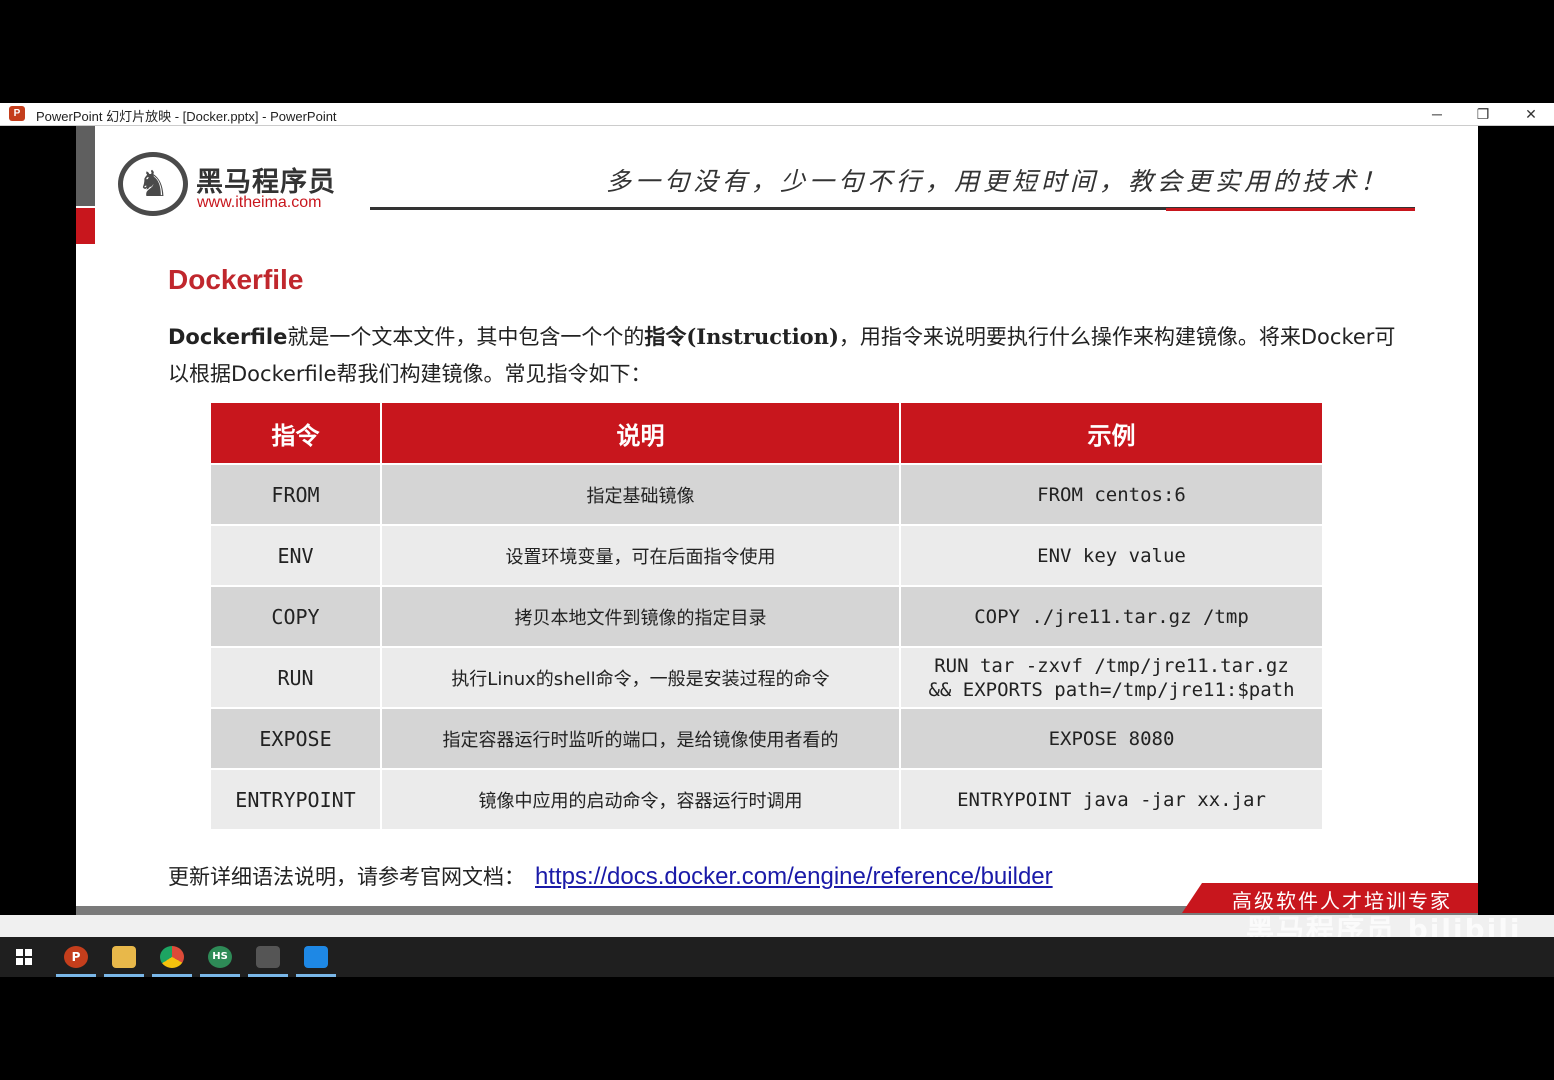 The image size is (1554, 1080). I want to click on windows-start-icon, so click(24, 957).